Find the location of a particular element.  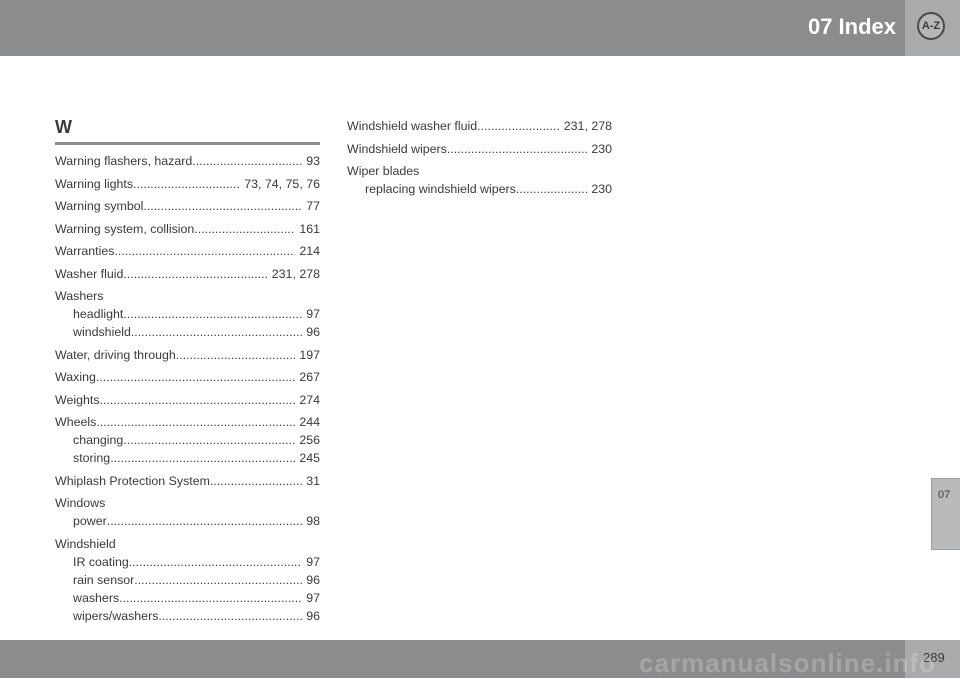

entry-page-numbers: 77 is located at coordinates (313, 206).